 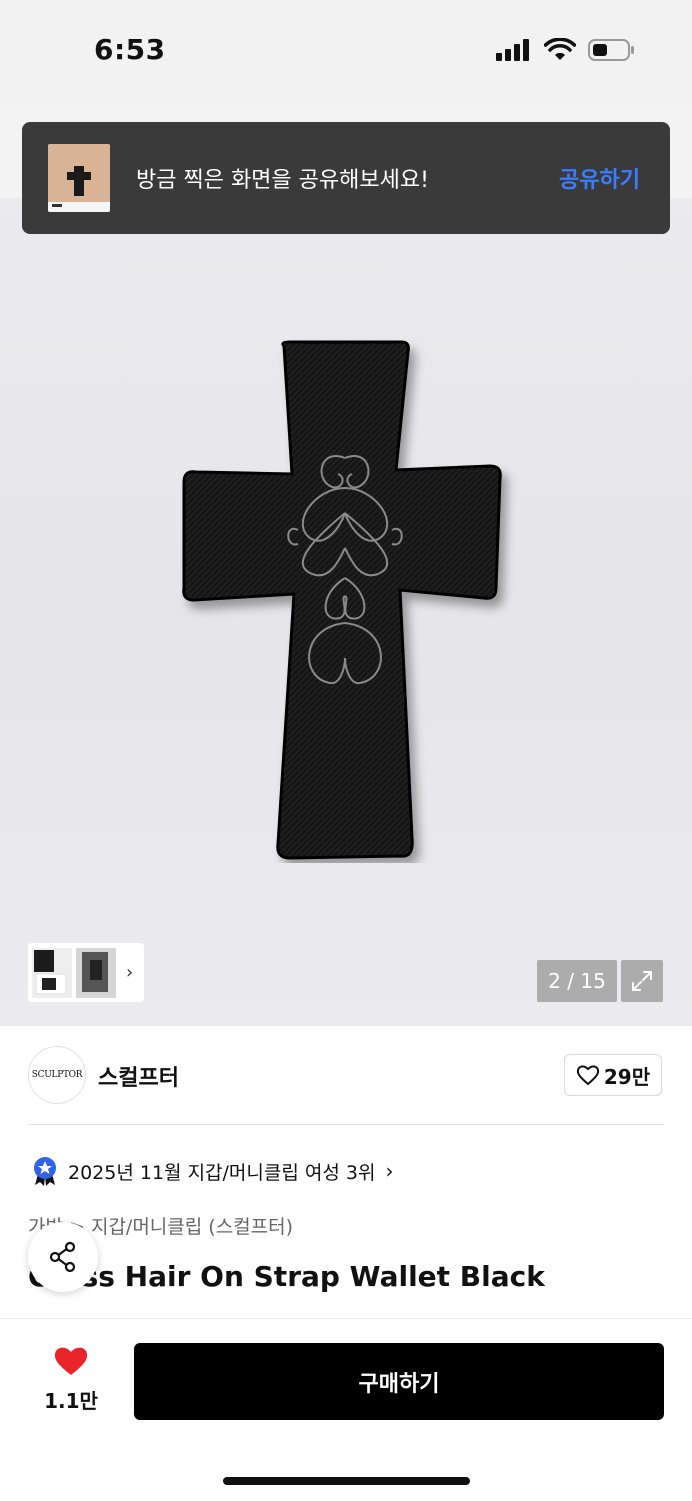 What do you see at coordinates (627, 1076) in the screenshot?
I see `brand-like-count: 29만` at bounding box center [627, 1076].